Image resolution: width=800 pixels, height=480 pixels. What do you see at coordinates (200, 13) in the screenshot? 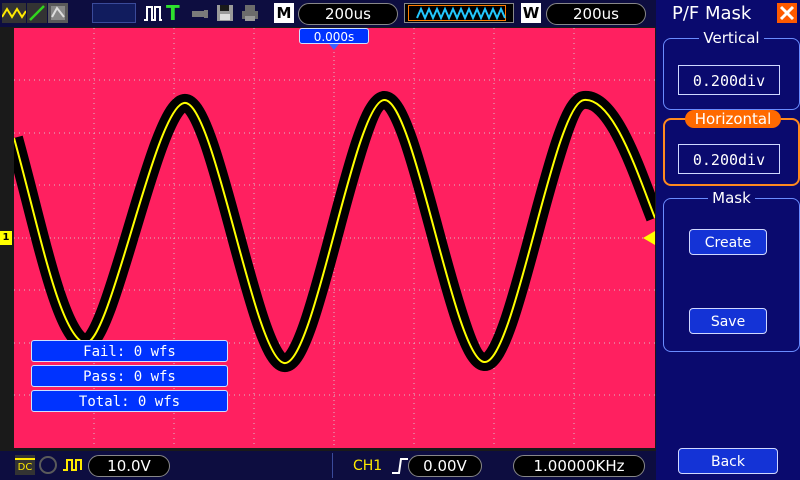
I see `usb-icon` at bounding box center [200, 13].